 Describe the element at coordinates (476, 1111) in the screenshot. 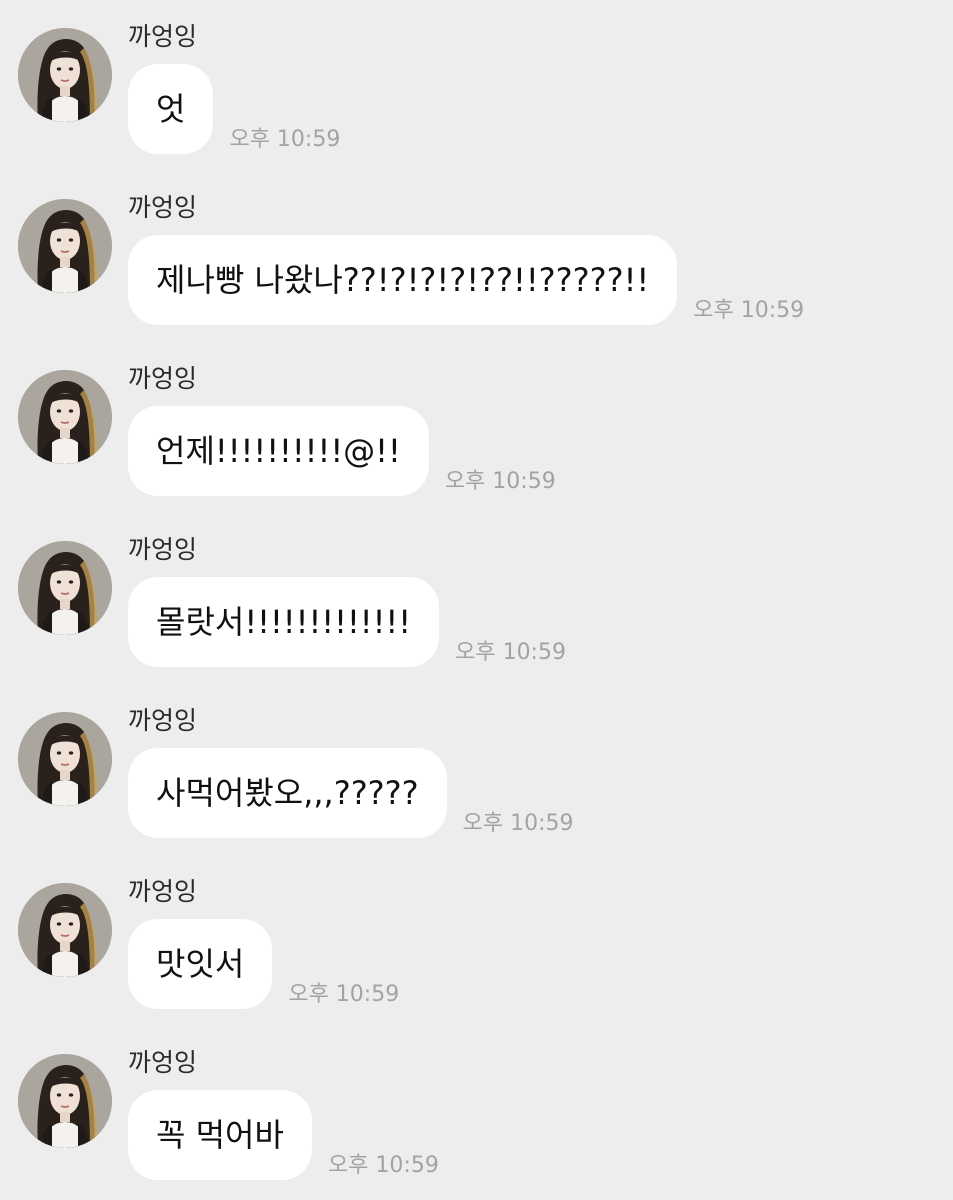

I see `message-row: 까엉잉 꼭 먹어바 오후 10:59` at that location.